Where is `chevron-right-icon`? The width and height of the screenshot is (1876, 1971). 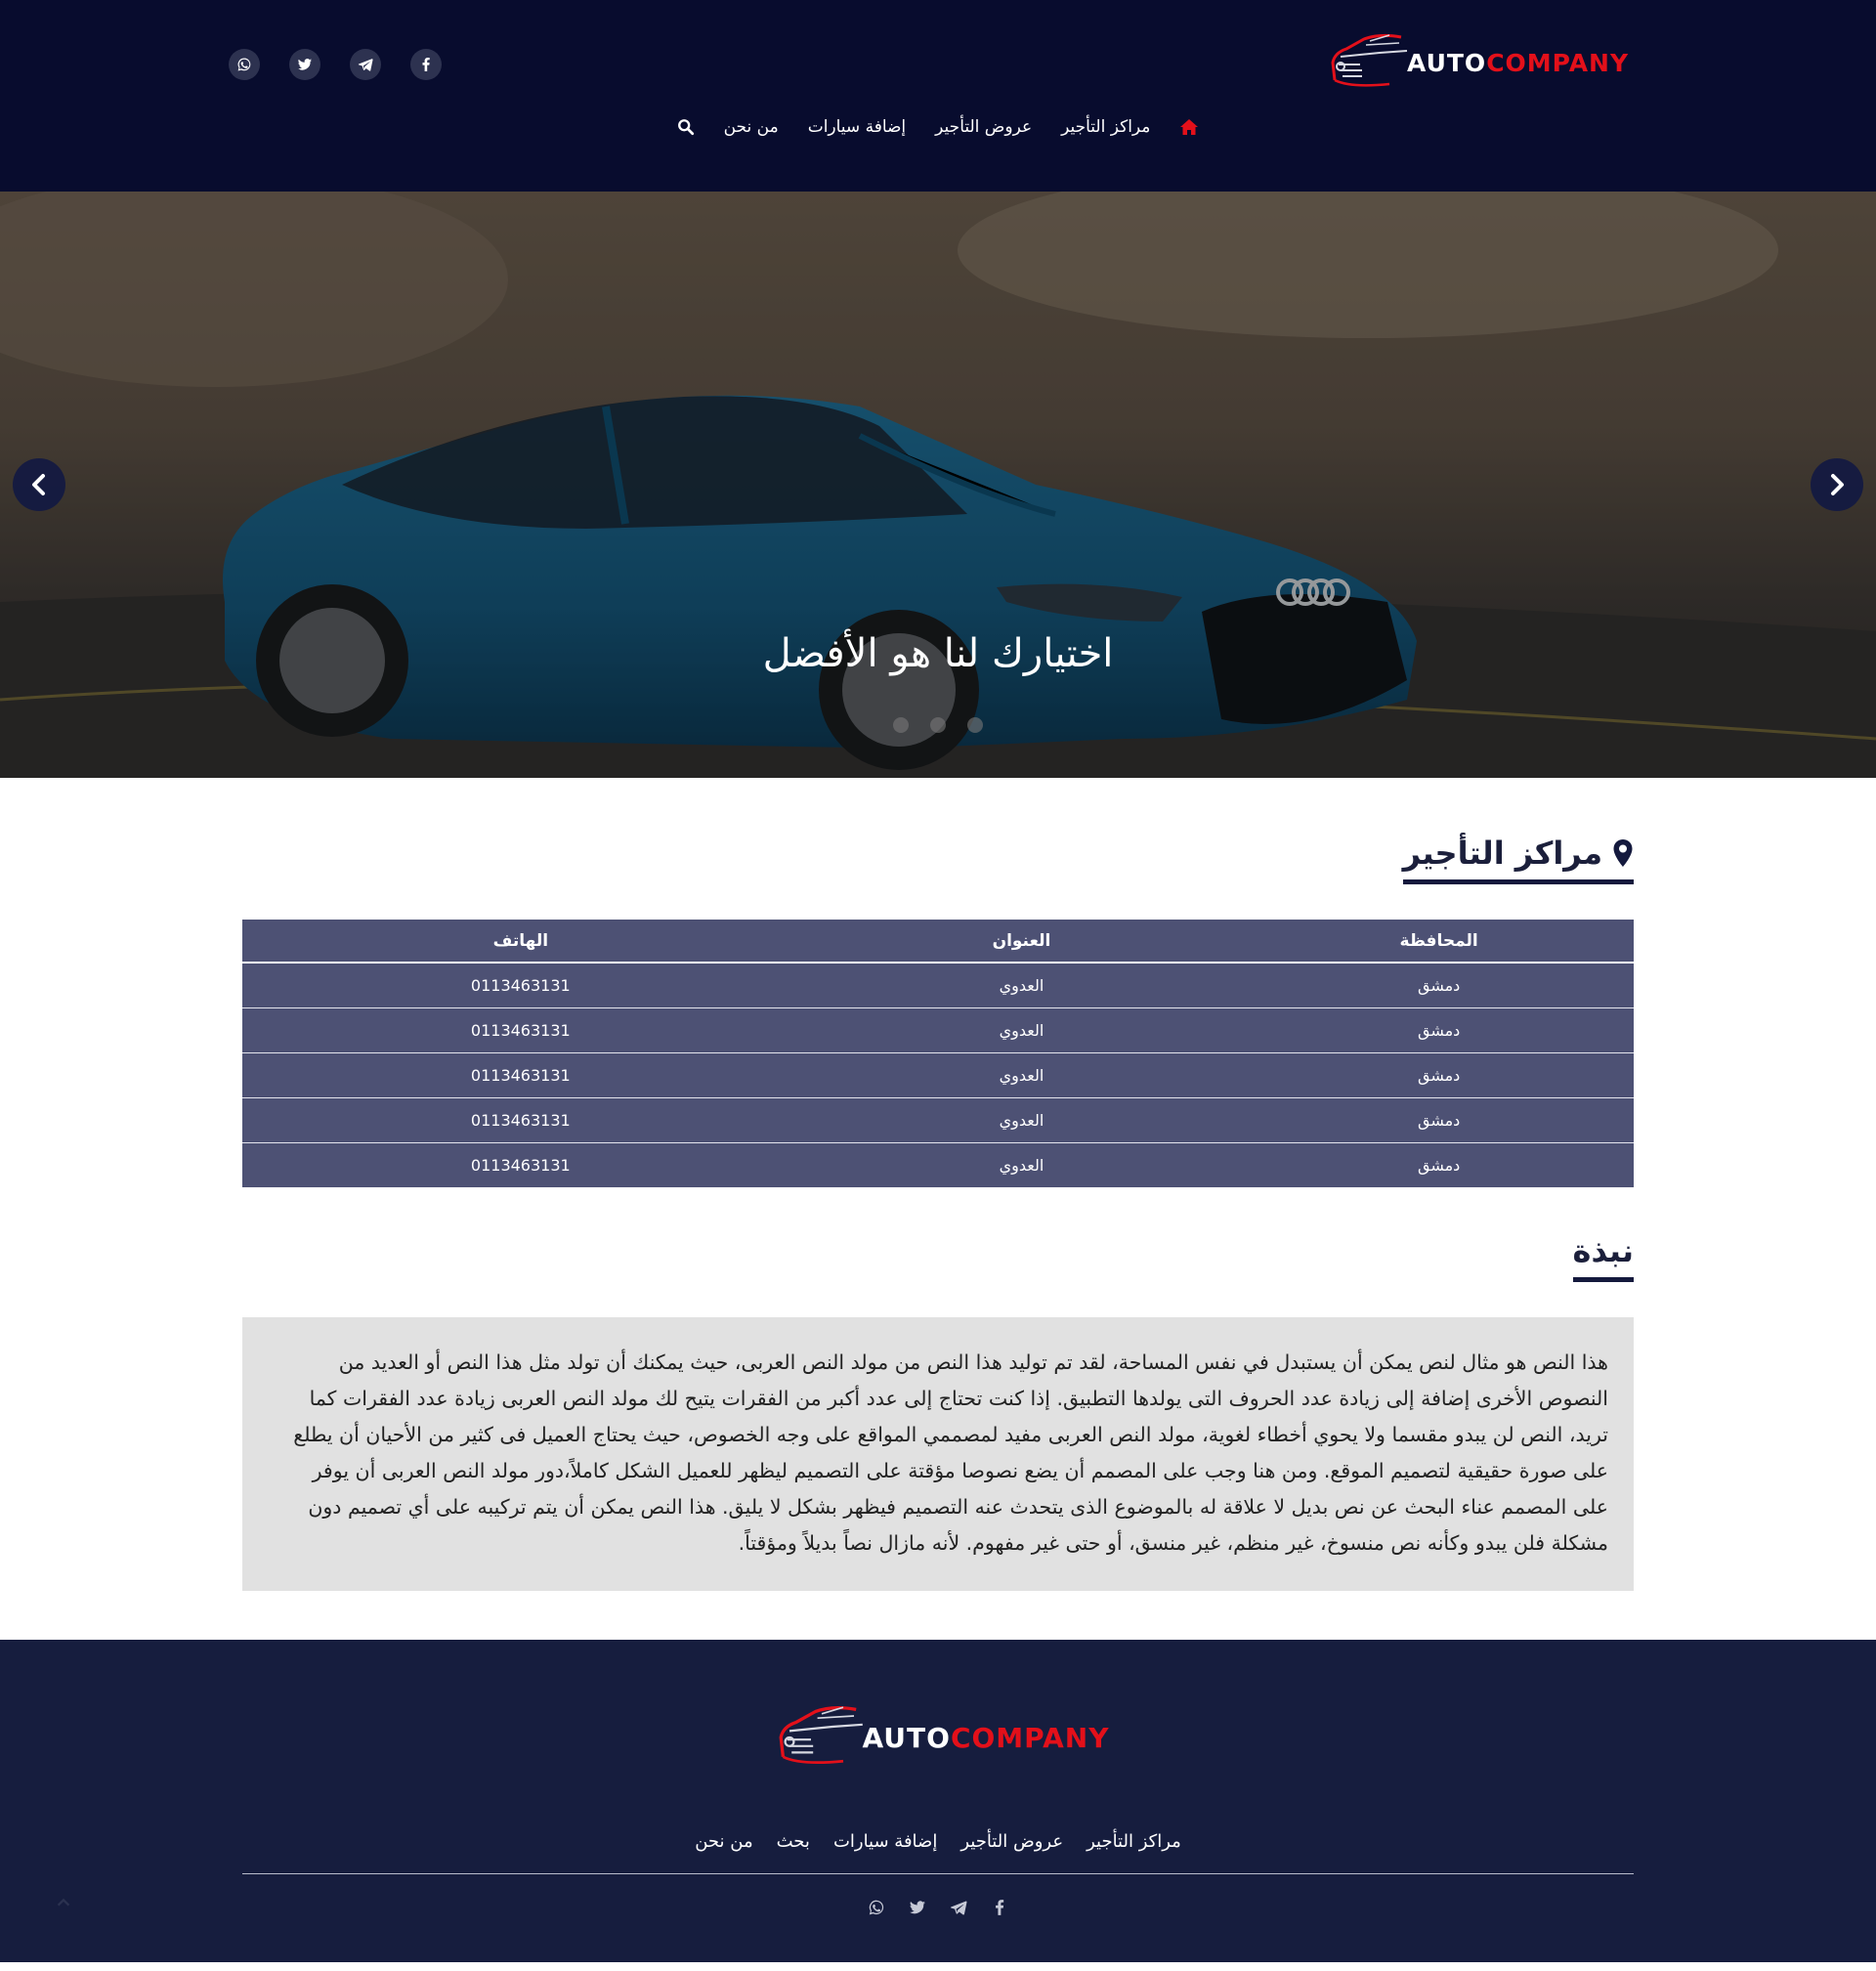
chevron-right-icon is located at coordinates (1837, 485).